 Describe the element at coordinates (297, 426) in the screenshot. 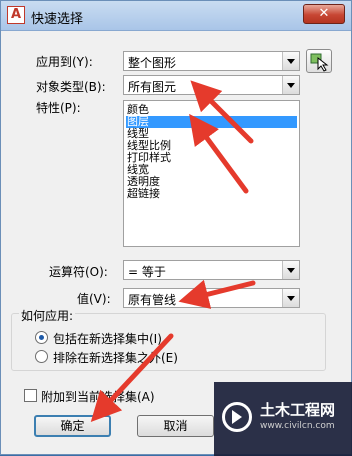

I see `watermark-url: www.civilcn.com` at that location.